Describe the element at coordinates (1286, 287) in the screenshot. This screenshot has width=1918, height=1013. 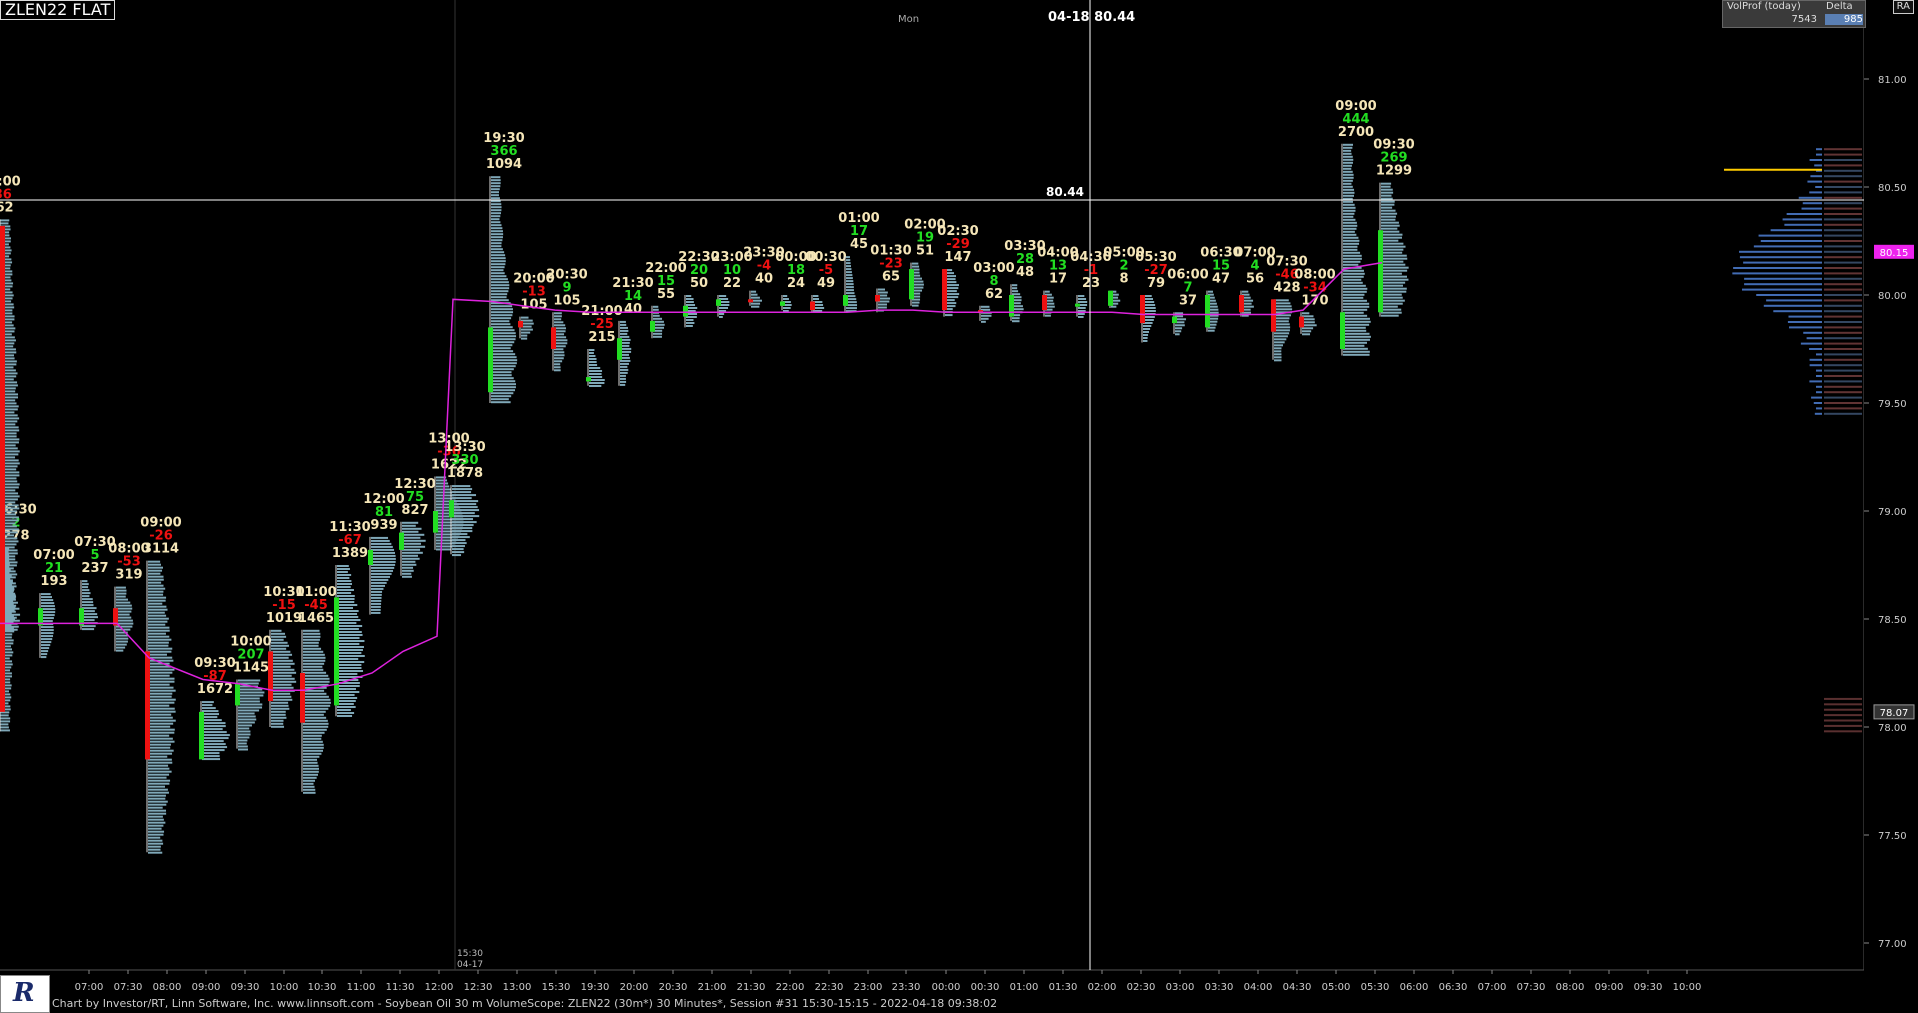
I see `bar-volume-label: 428` at that location.